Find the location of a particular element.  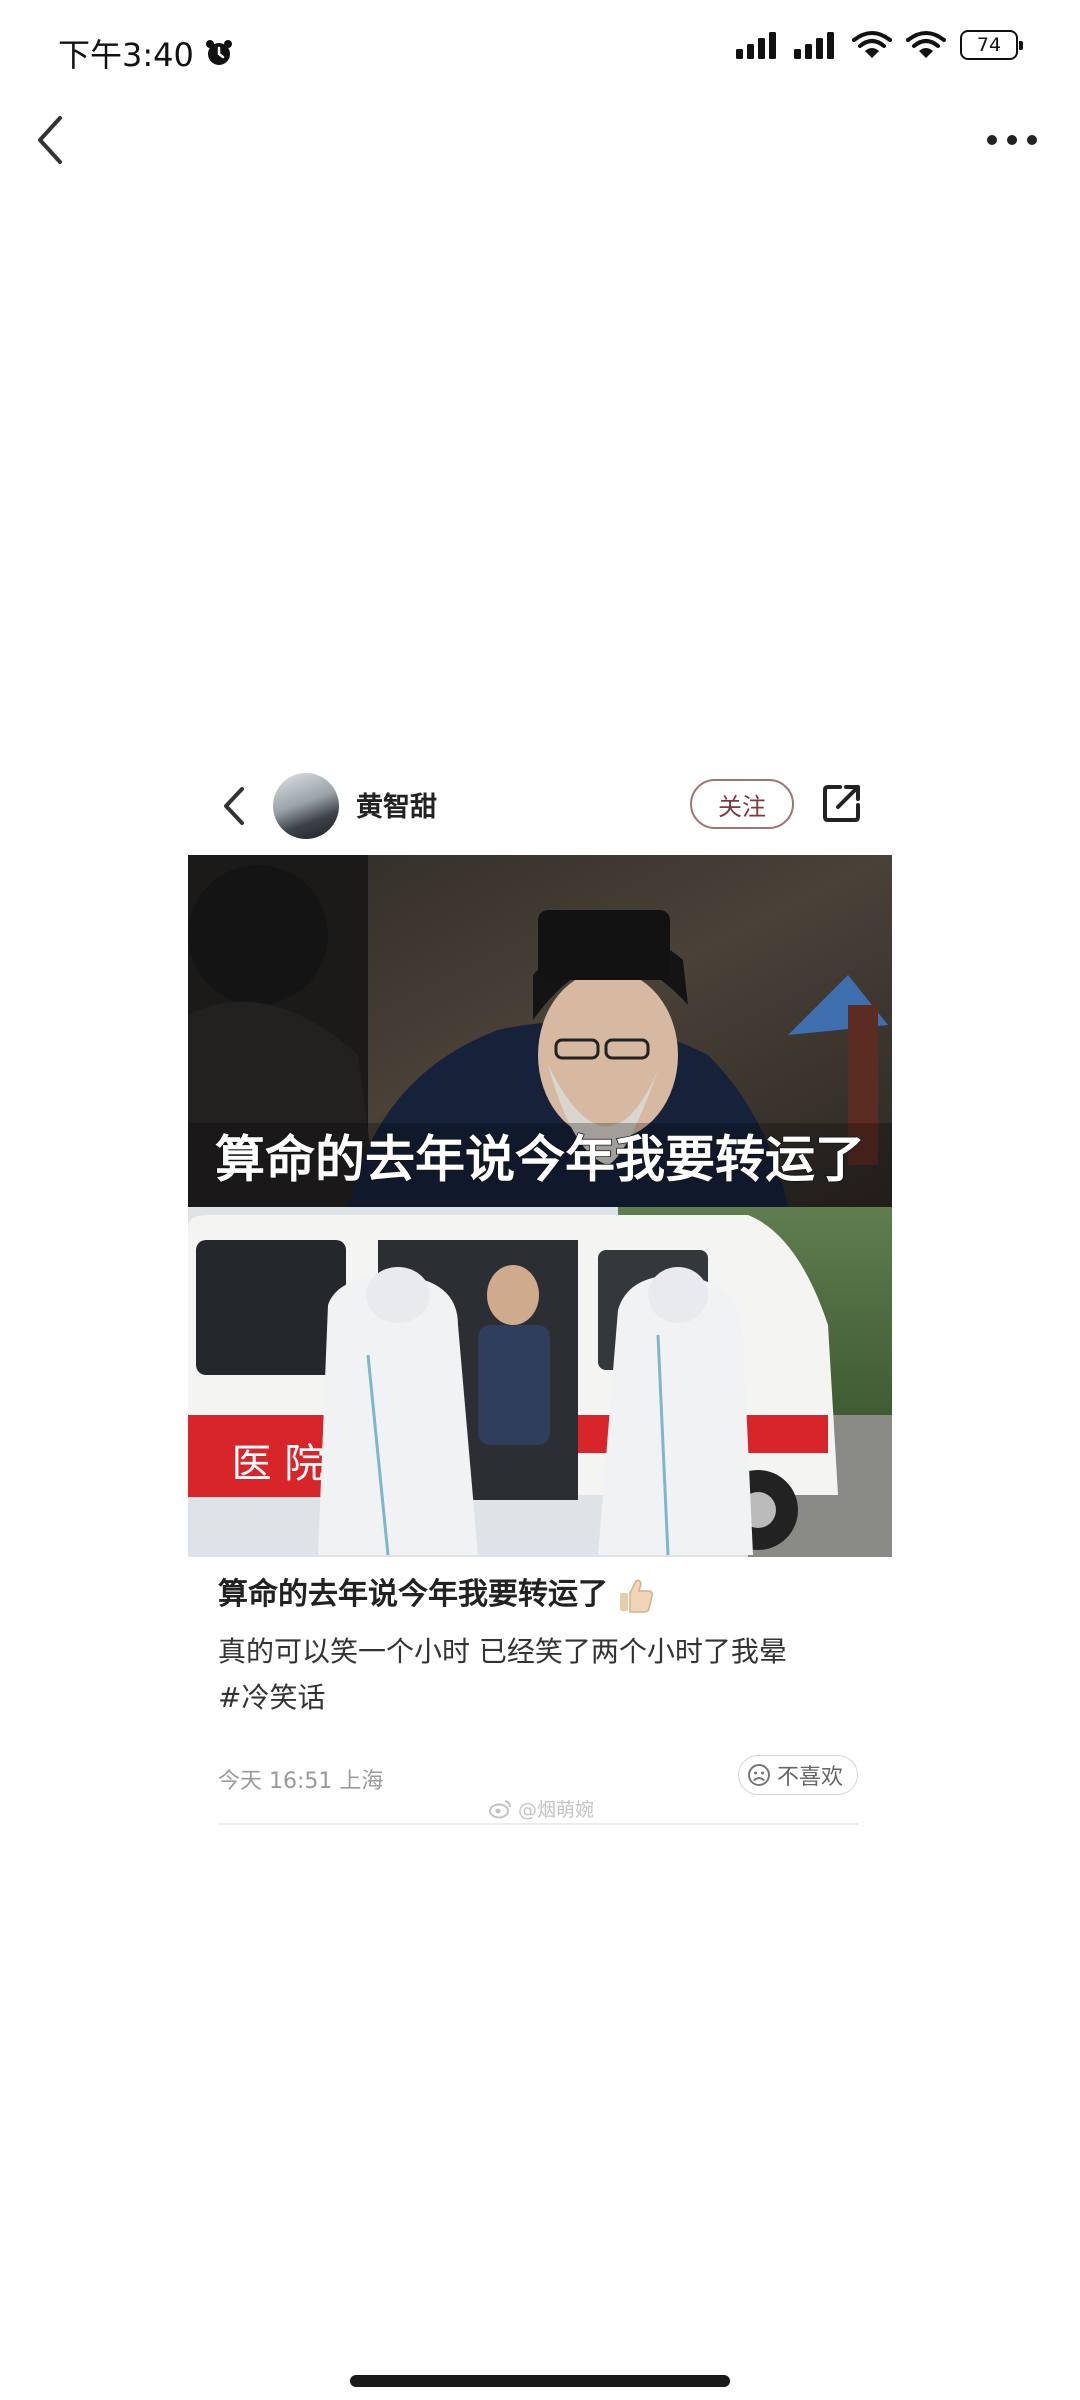

weibo-icon is located at coordinates (500, 1808).